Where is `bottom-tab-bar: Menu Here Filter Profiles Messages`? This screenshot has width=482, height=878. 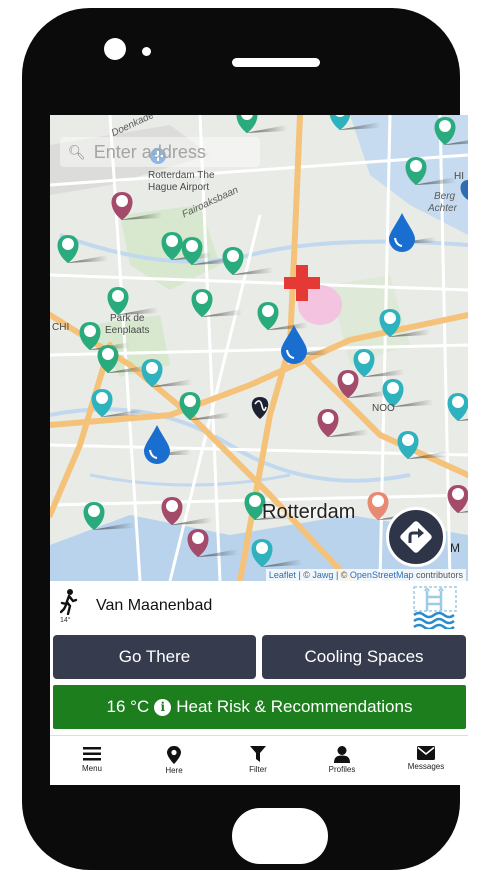
bottom-tab-bar: Menu Here Filter Profiles Messages is located at coordinates (259, 760).